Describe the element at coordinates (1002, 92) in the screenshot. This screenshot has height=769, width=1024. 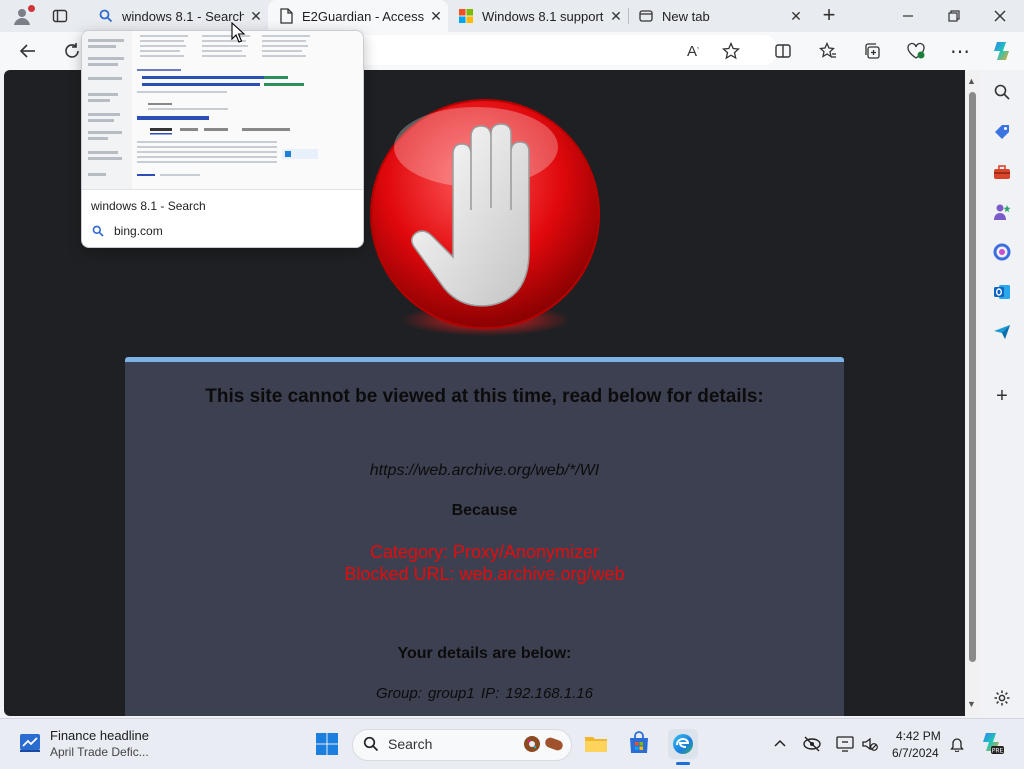
I see `sidebar-search-icon` at that location.